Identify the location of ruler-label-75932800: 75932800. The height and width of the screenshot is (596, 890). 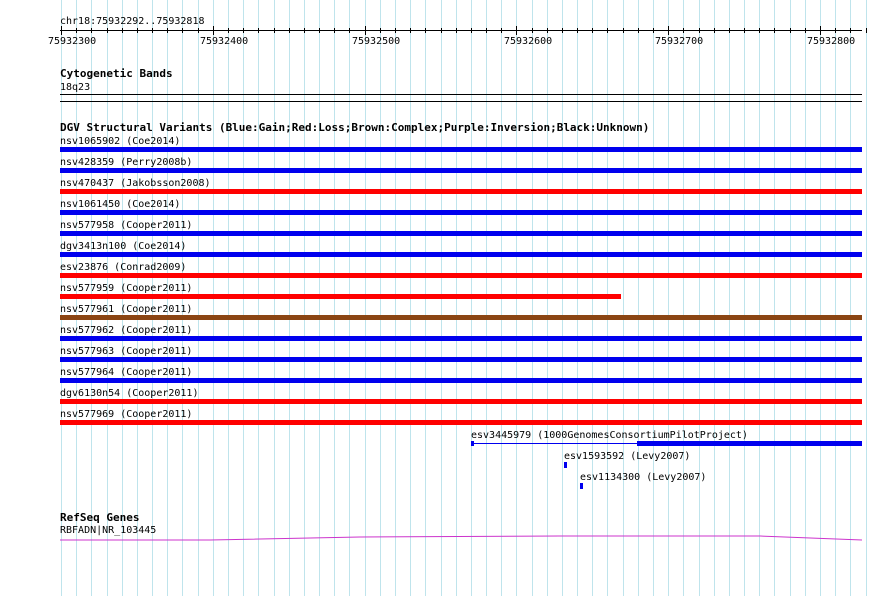
(831, 41).